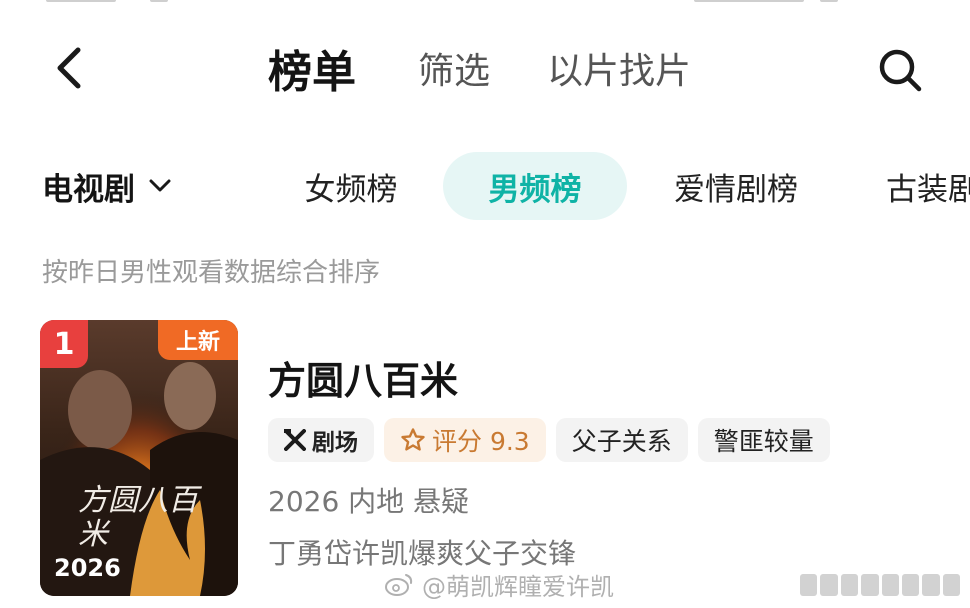  I want to click on genre-tag: 警匪较量, so click(763, 440).